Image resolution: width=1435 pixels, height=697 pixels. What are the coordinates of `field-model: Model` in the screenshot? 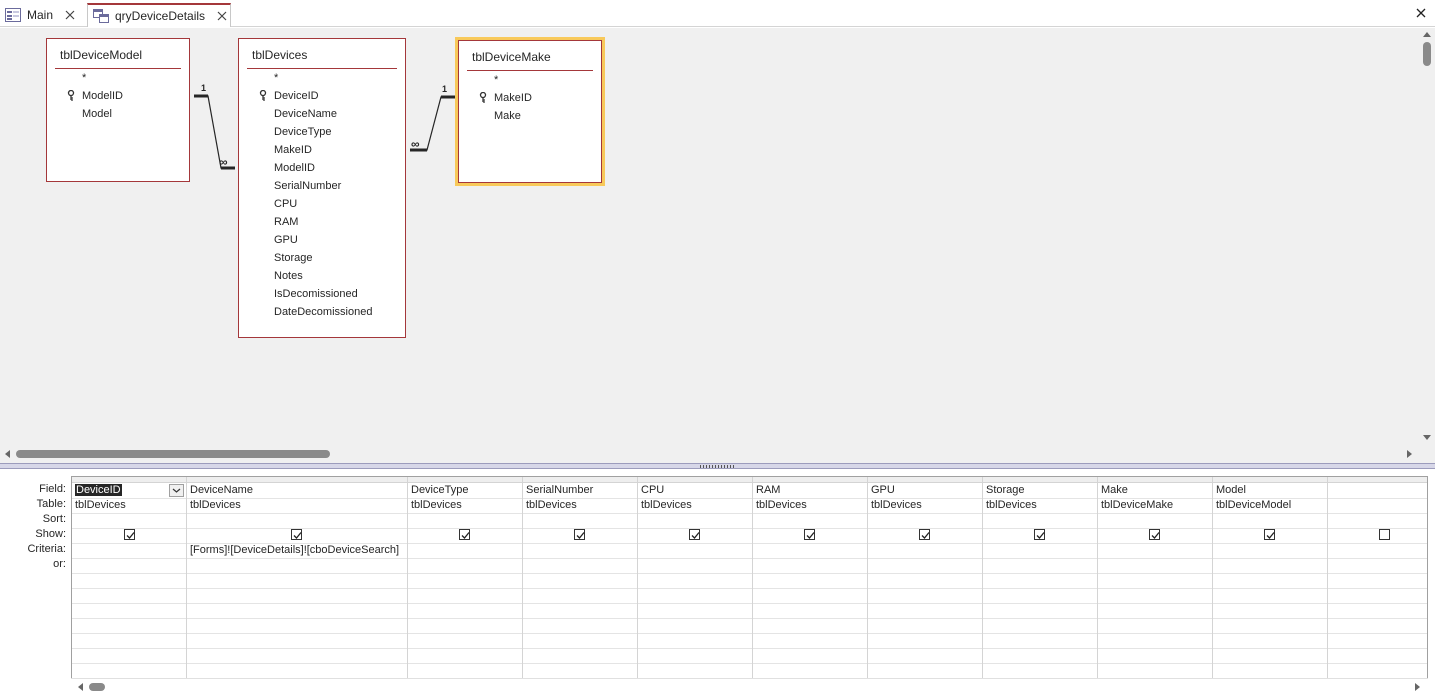 It's located at (97, 114).